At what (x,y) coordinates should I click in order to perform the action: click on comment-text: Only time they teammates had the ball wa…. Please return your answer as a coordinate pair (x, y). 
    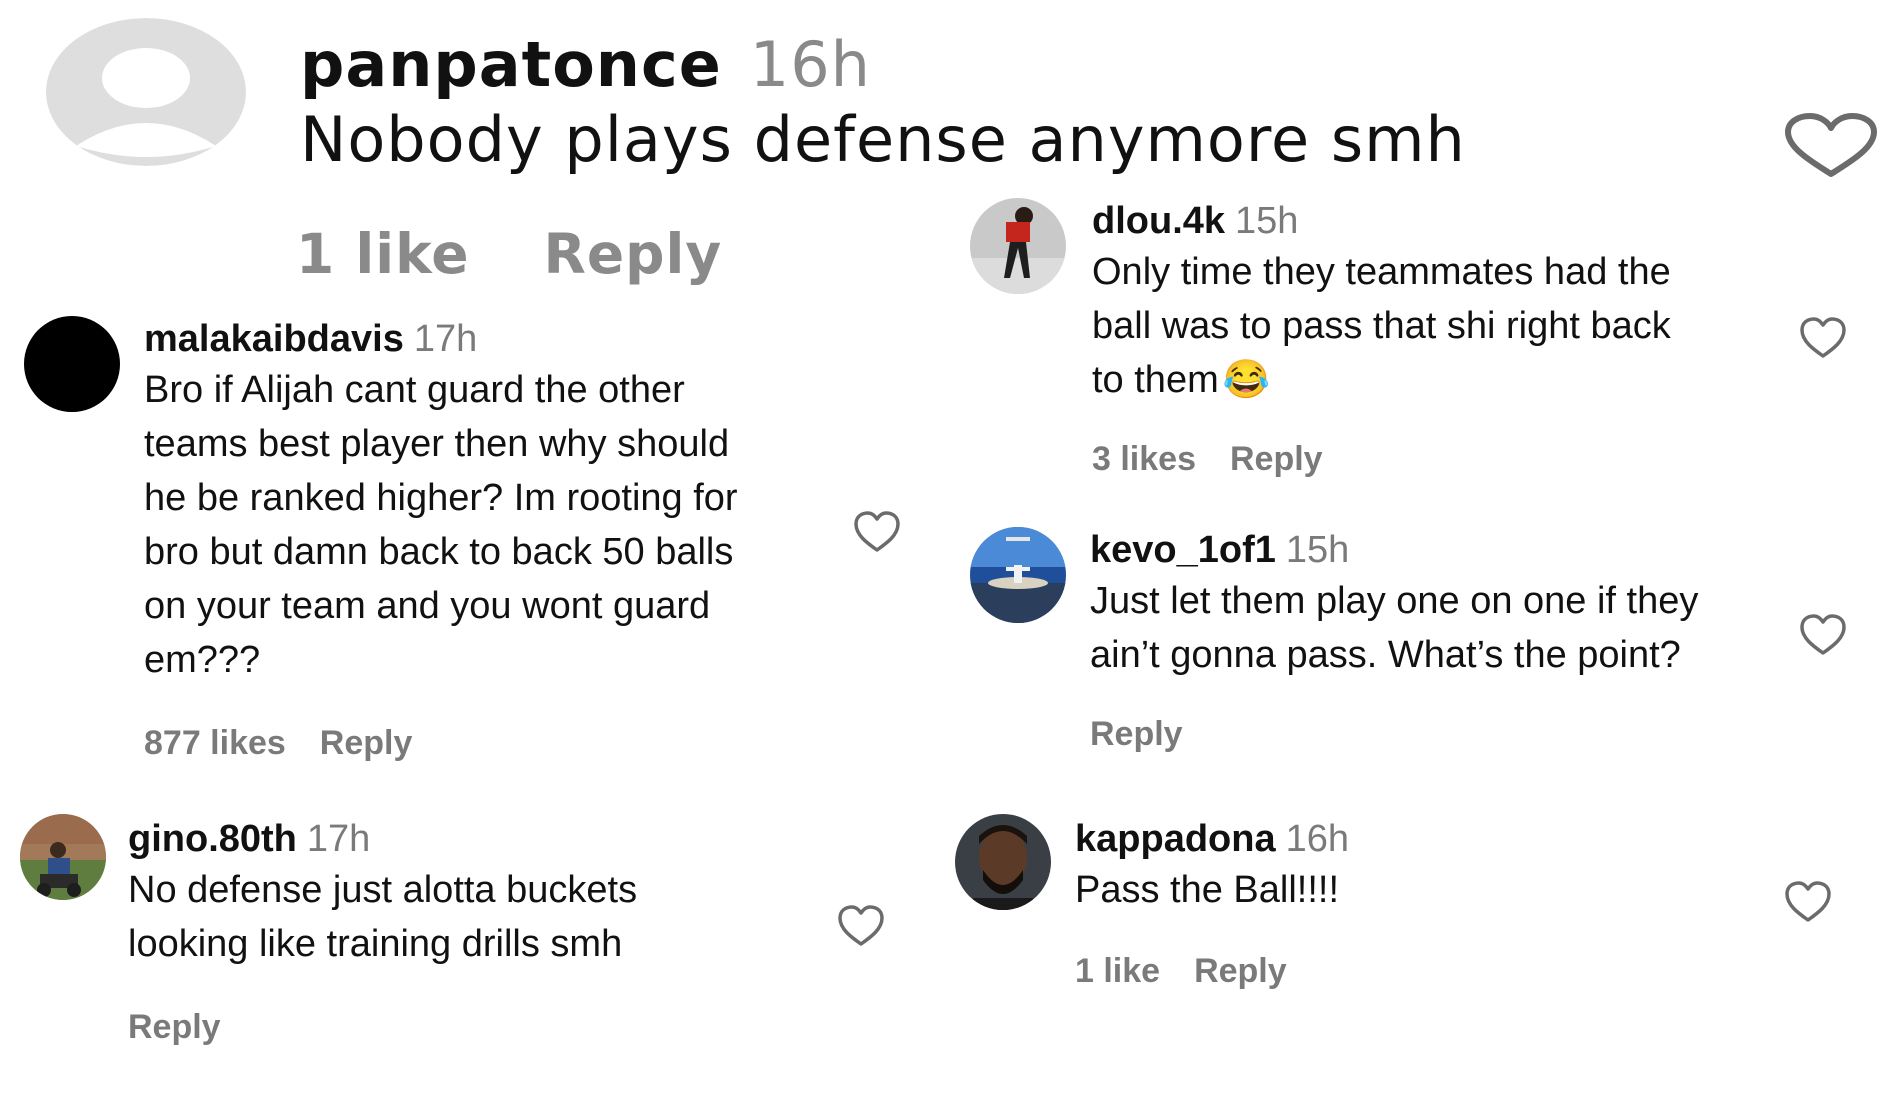
    Looking at the image, I should click on (1381, 326).